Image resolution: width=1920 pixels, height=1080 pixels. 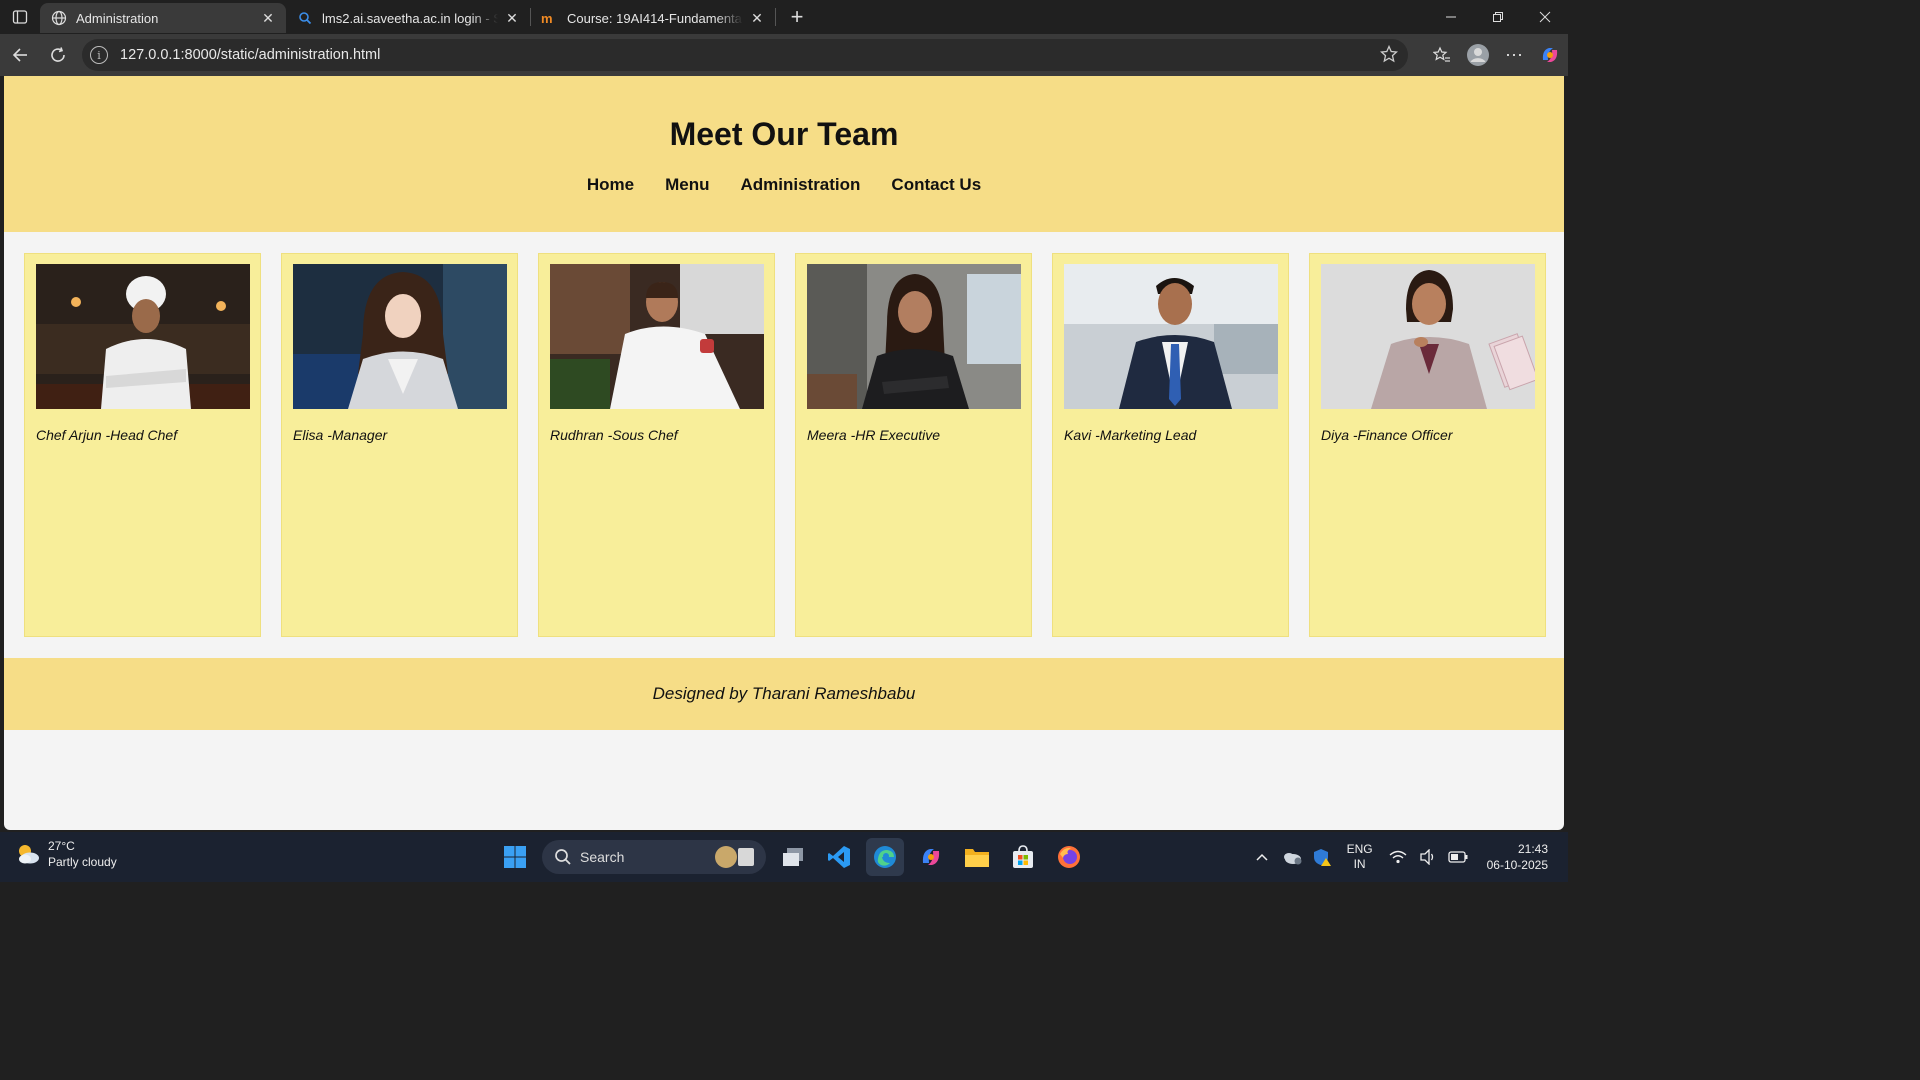 I want to click on hr-photo, so click(x=914, y=336).